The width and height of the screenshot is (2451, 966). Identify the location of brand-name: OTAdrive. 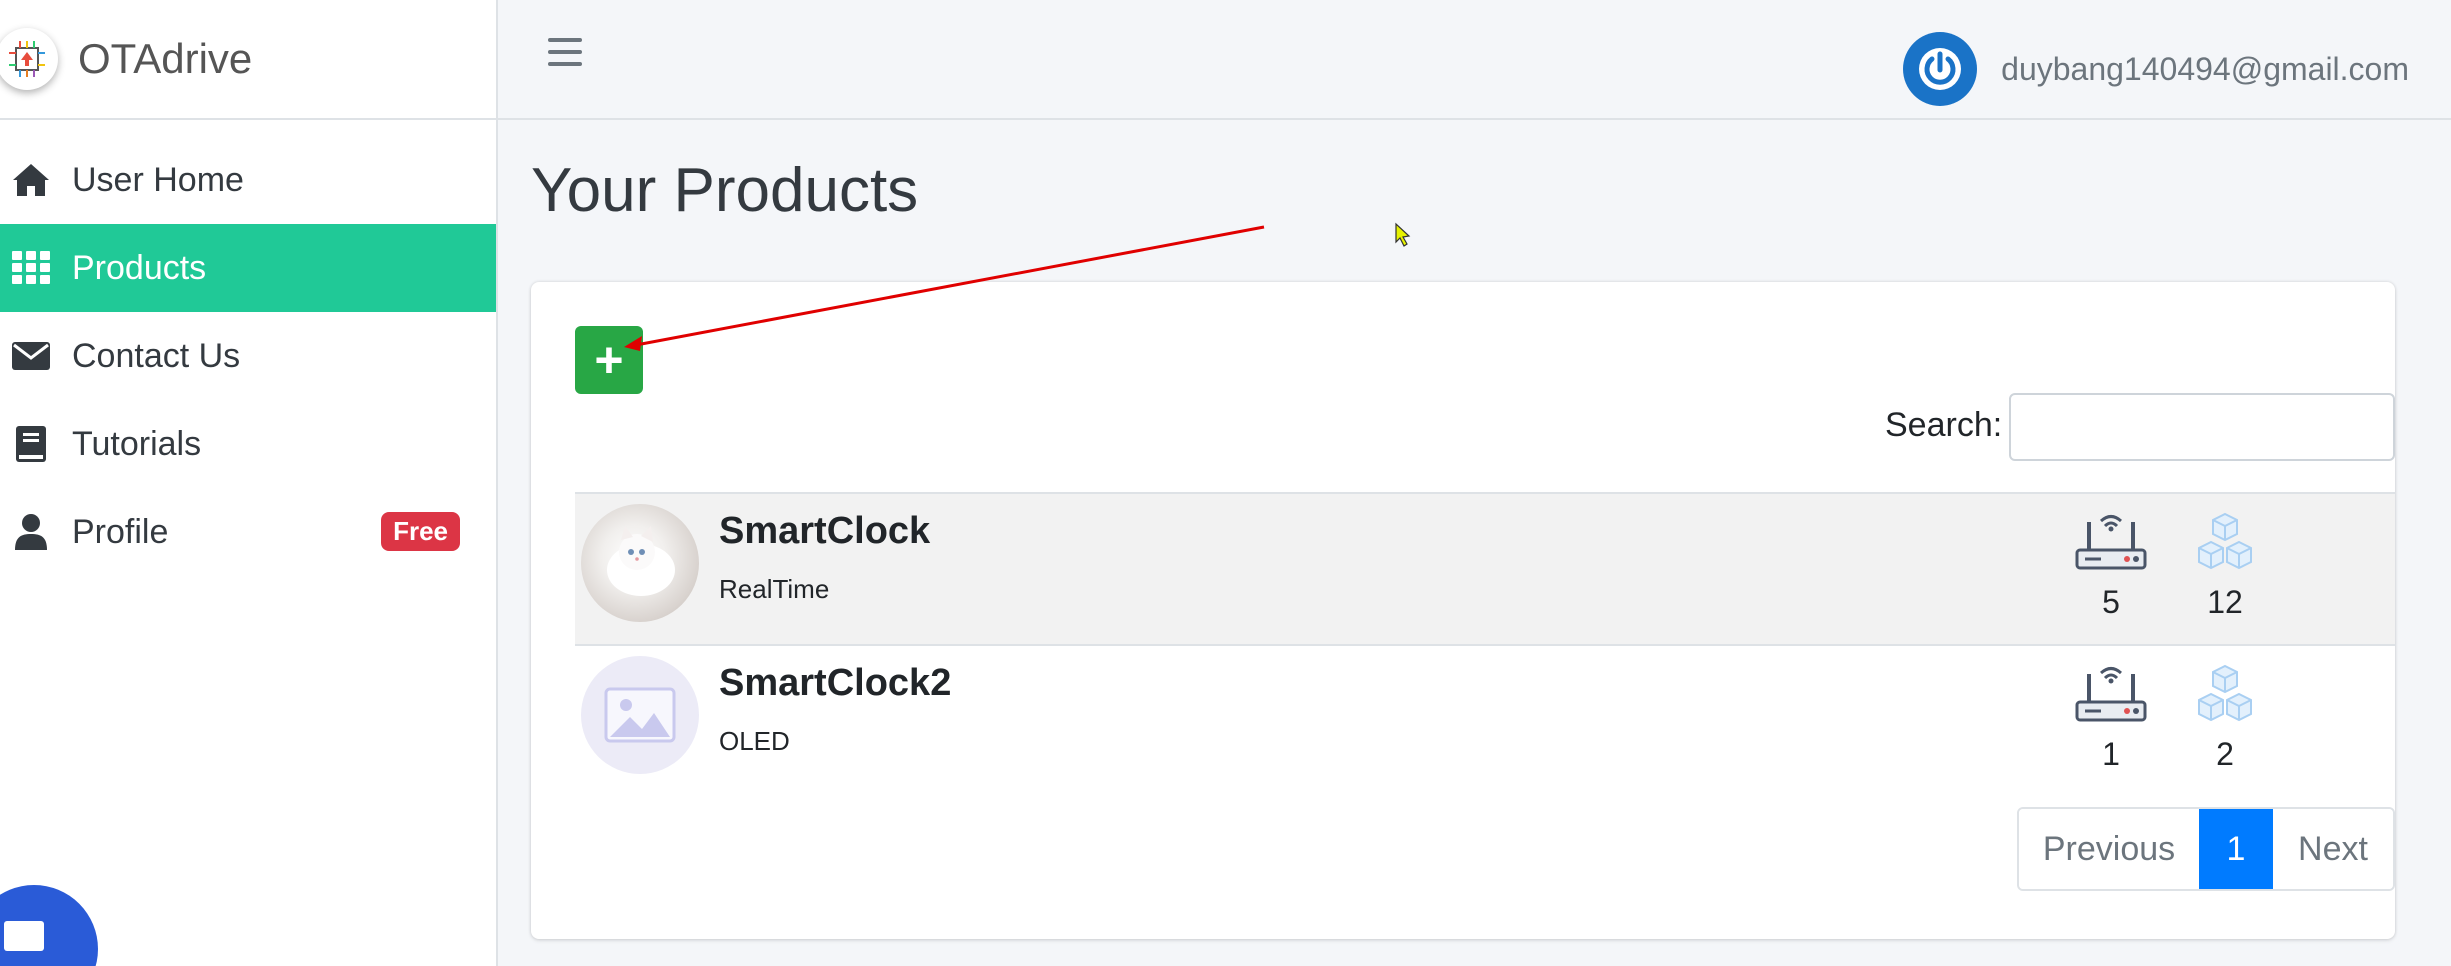
(165, 58).